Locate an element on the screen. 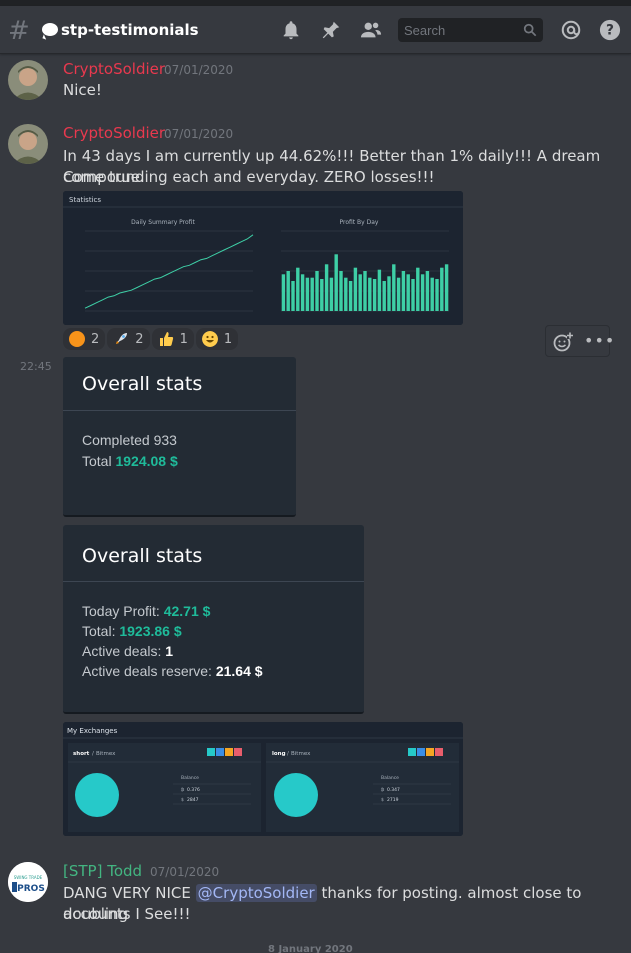 The image size is (631, 953). members-icon is located at coordinates (371, 30).